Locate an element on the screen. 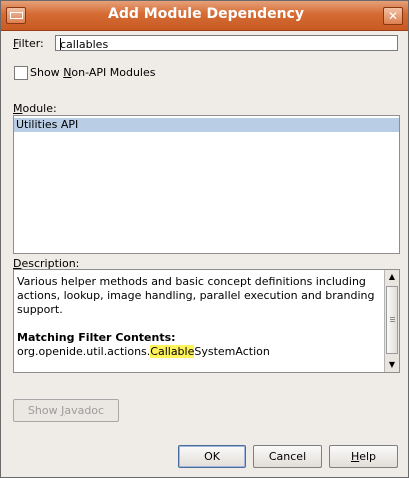 This screenshot has width=409, height=478. description-scrollbar: ▲ ▼ is located at coordinates (391, 321).